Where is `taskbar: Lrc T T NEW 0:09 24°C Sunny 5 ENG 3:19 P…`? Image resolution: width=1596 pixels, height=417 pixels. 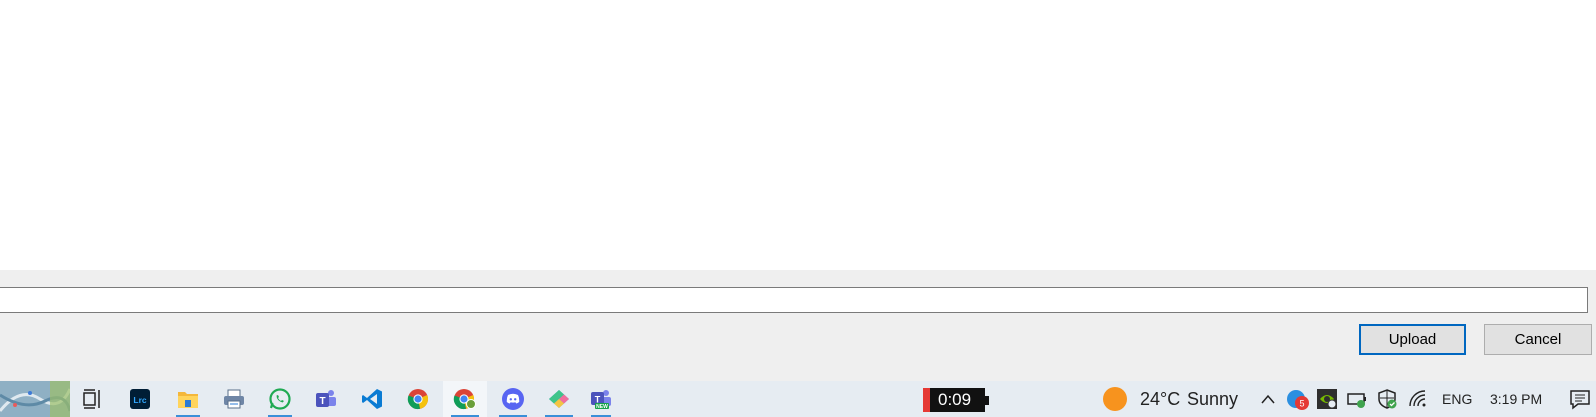
taskbar: Lrc T T NEW 0:09 24°C Sunny 5 ENG 3:19 P… is located at coordinates (798, 399).